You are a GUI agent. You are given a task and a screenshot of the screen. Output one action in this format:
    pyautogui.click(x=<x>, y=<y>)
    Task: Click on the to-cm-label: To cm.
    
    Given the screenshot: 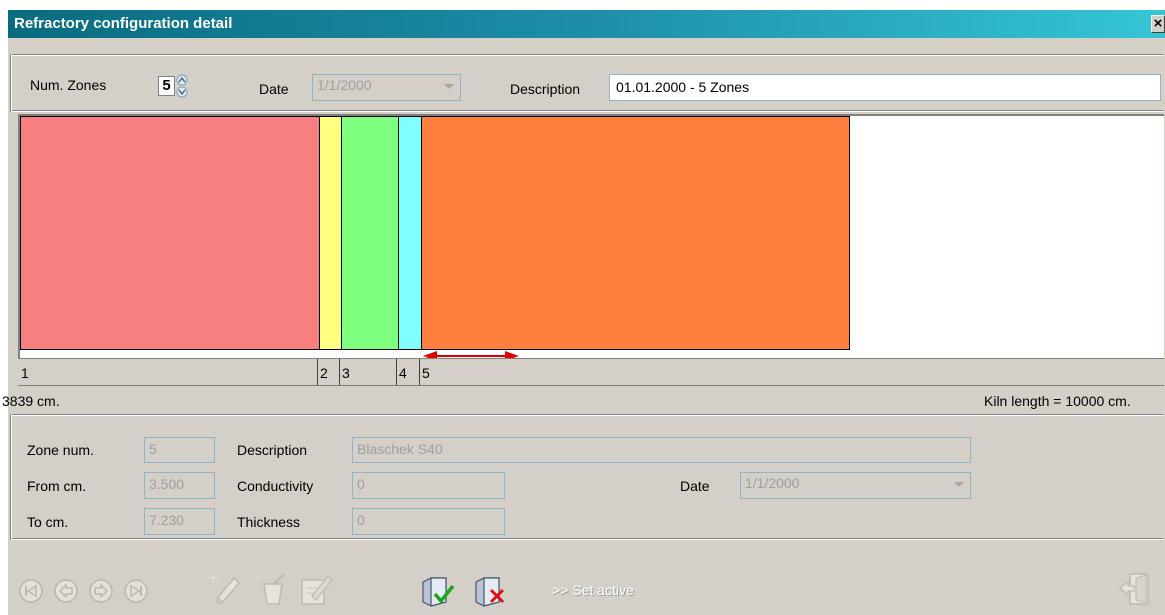 What is the action you would take?
    pyautogui.click(x=48, y=522)
    